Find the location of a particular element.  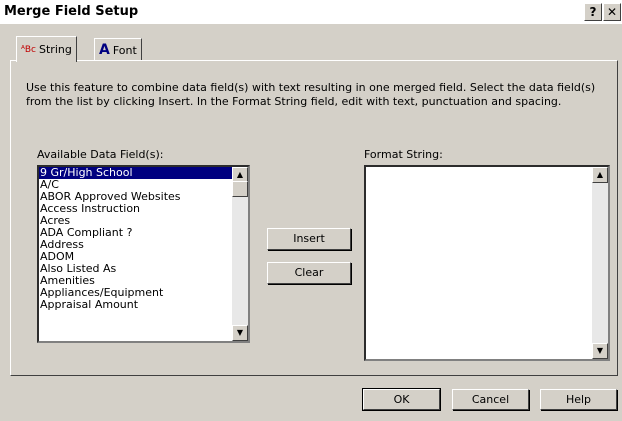

close-icon: ✕ is located at coordinates (612, 12).